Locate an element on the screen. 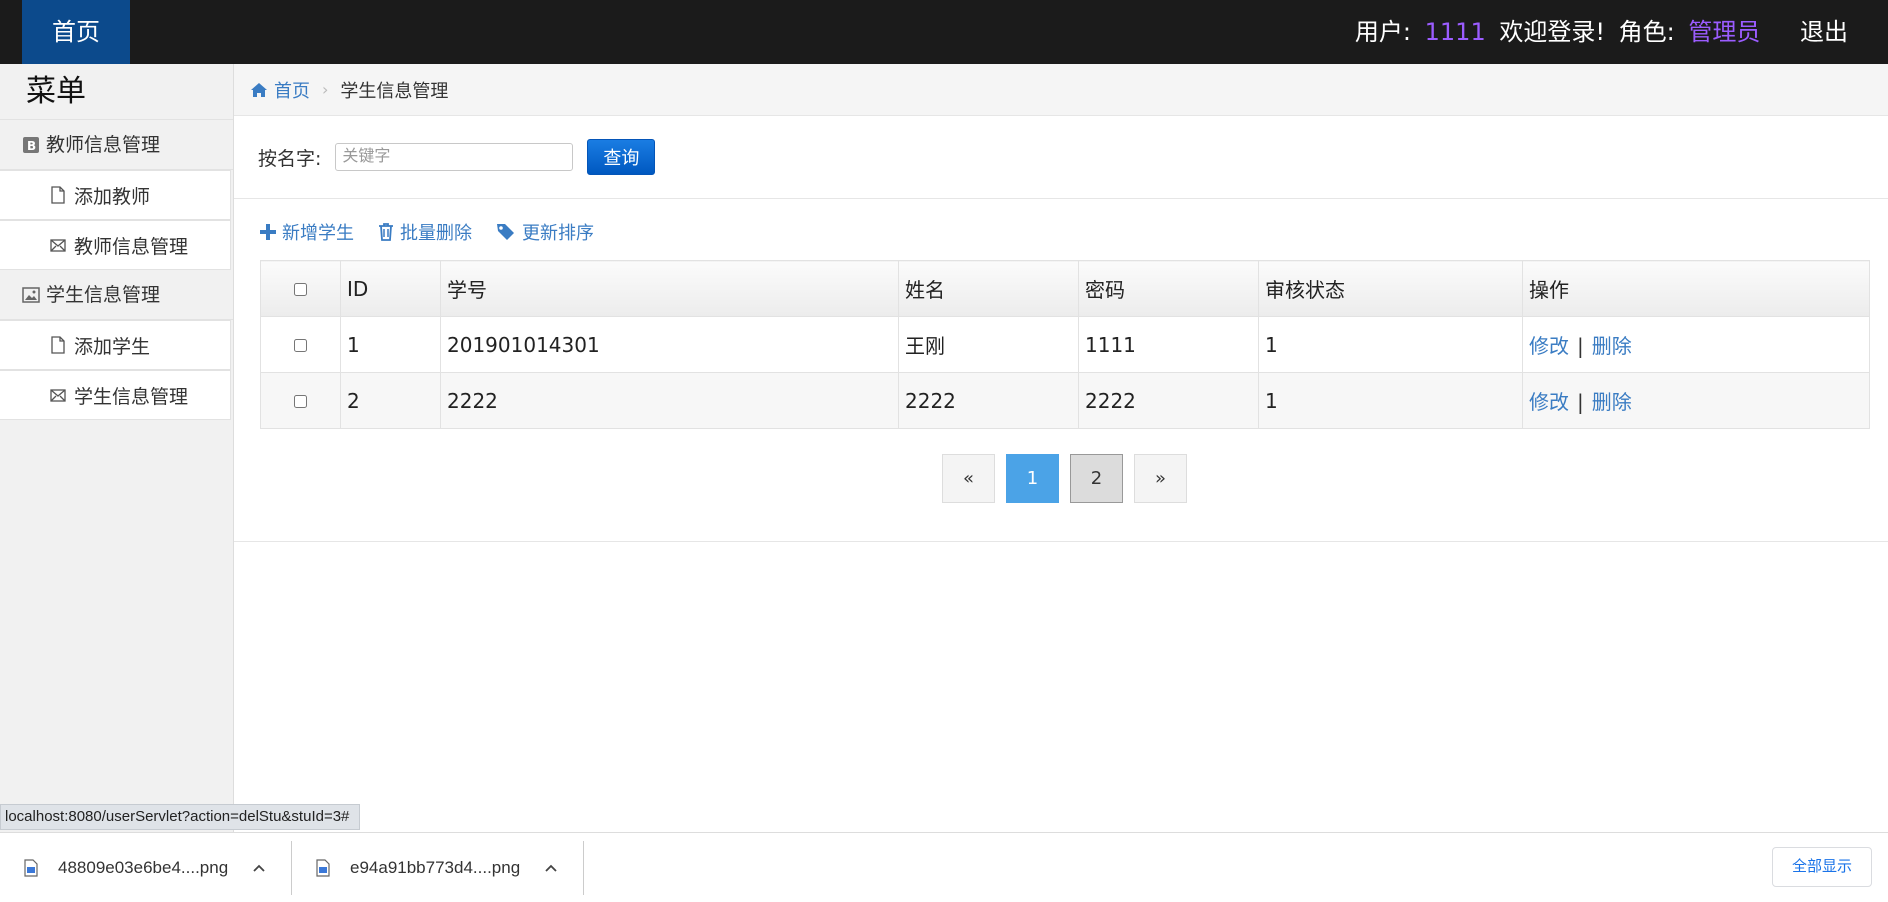 This screenshot has width=1888, height=902. user-label: 用户: is located at coordinates (1382, 32).